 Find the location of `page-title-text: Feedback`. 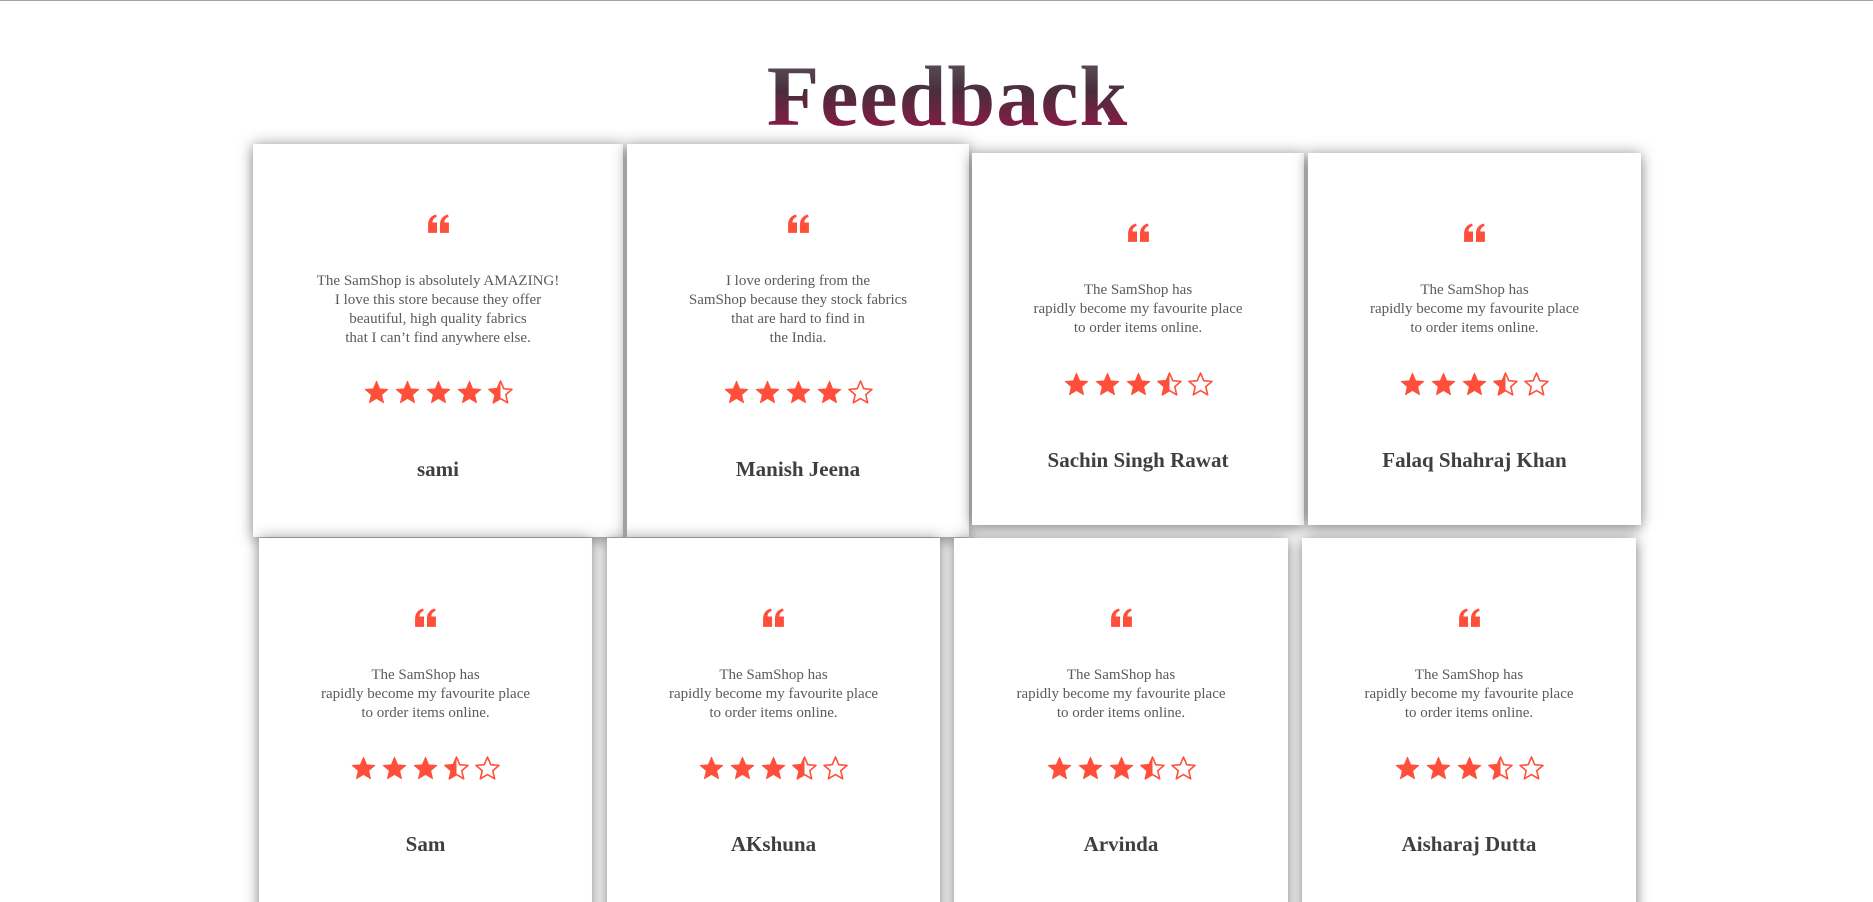

page-title-text: Feedback is located at coordinates (947, 96).